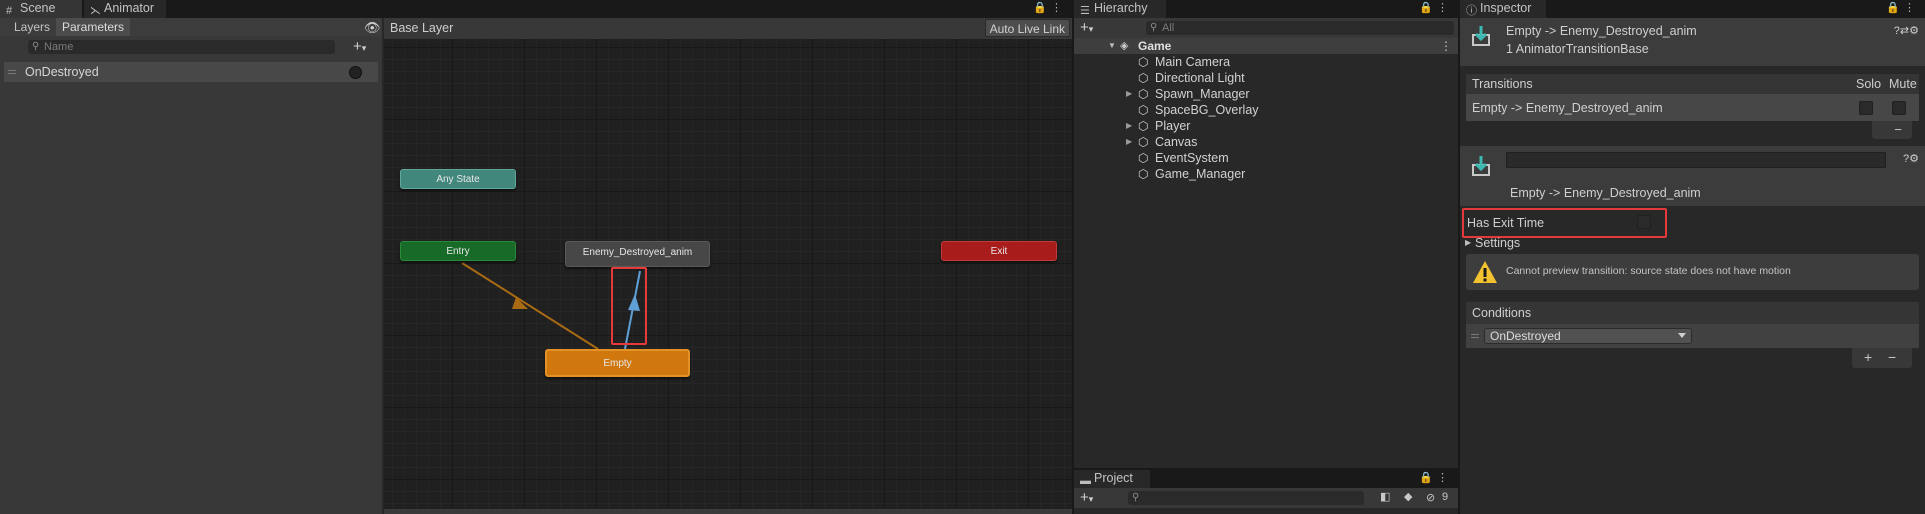 The width and height of the screenshot is (1925, 514). I want to click on condition-row: OnDestroyed, so click(1692, 336).